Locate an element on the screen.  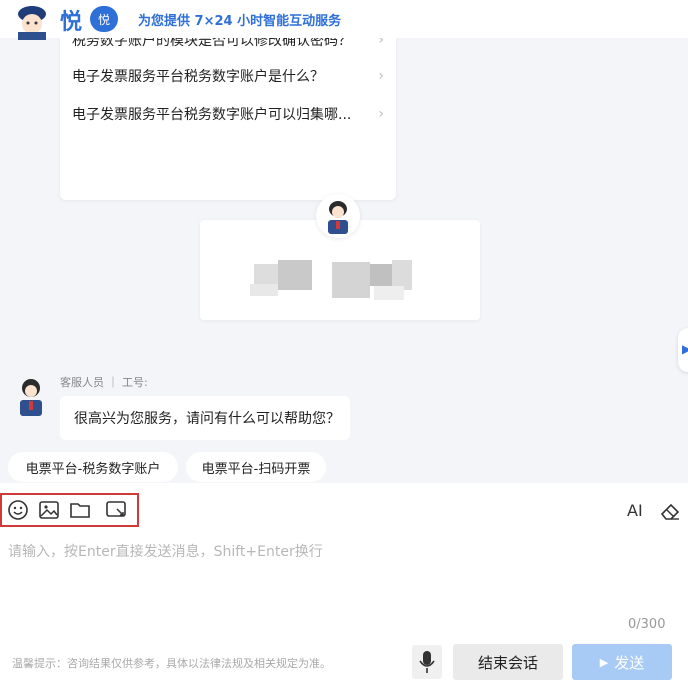
microphone-icon is located at coordinates (427, 662).